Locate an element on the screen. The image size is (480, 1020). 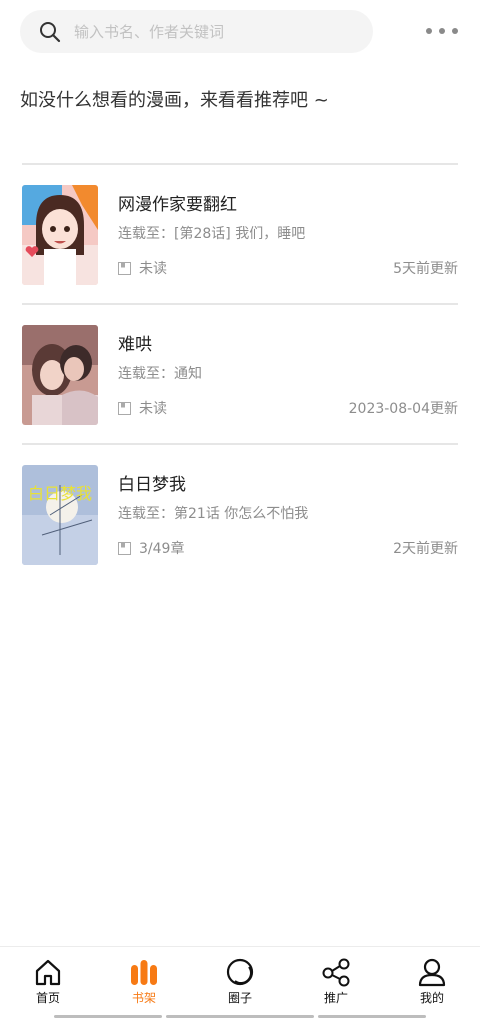
nav-bookshelf: 书架 is located at coordinates (144, 981).